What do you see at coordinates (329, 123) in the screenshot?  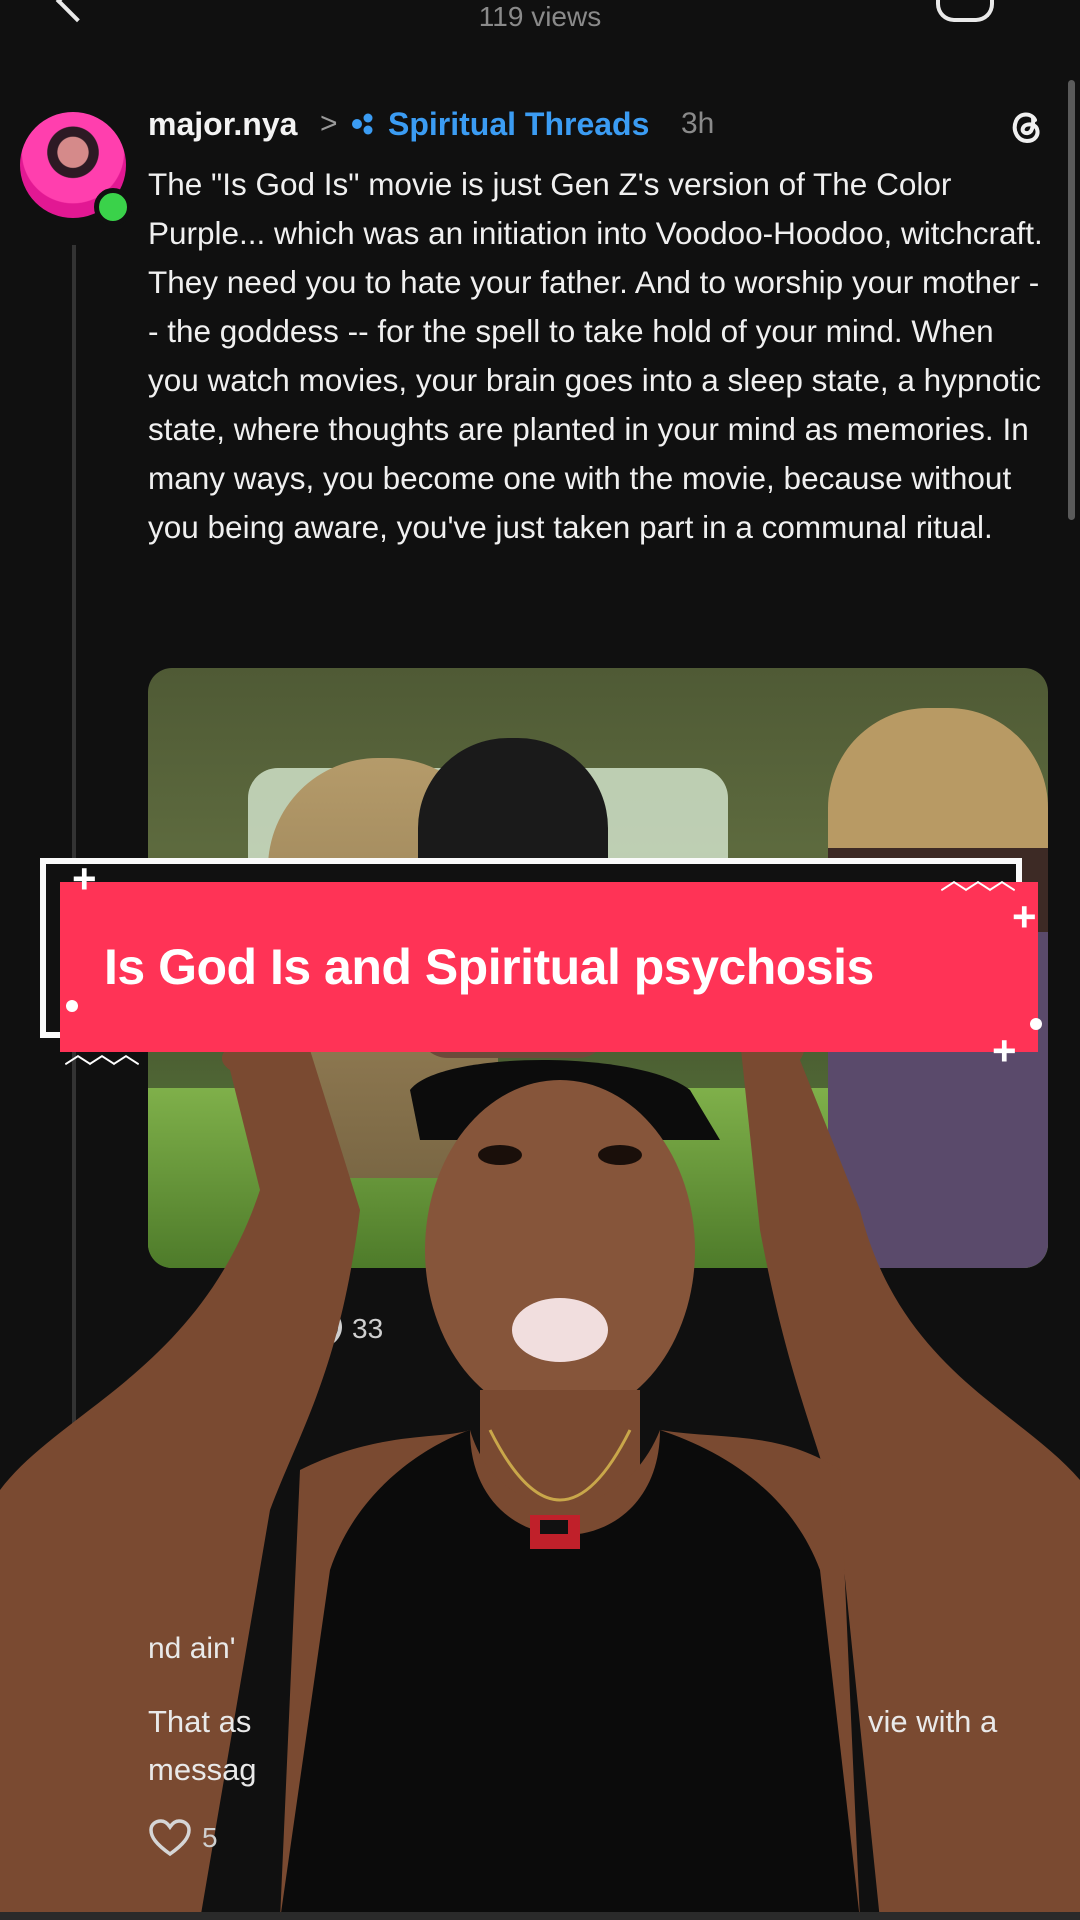 I see `chevron-right-icon: >` at bounding box center [329, 123].